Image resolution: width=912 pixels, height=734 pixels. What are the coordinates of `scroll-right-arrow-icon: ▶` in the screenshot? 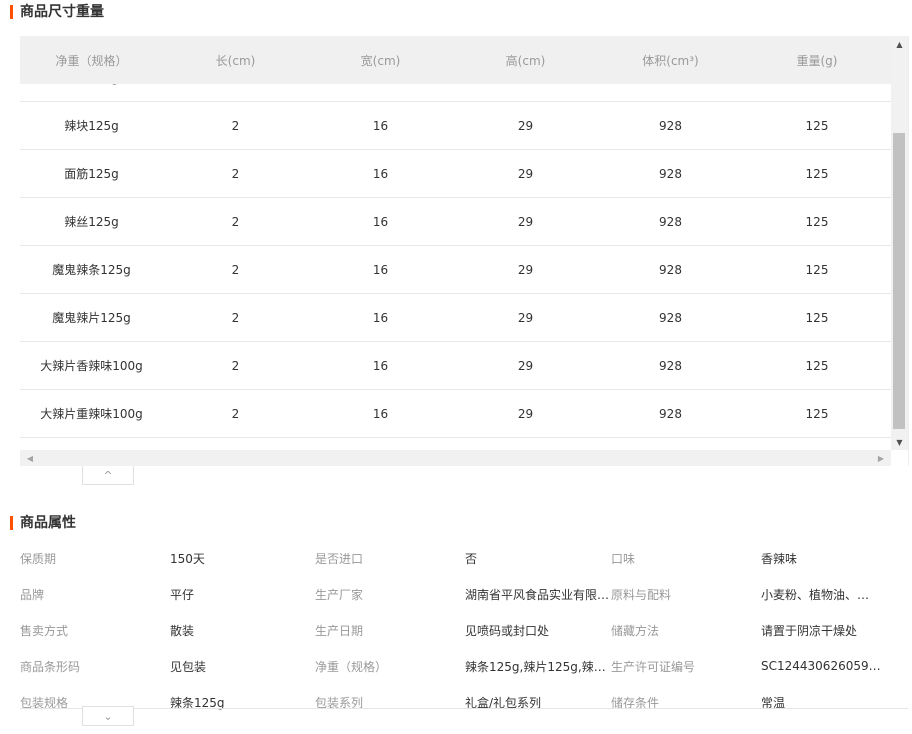 It's located at (881, 458).